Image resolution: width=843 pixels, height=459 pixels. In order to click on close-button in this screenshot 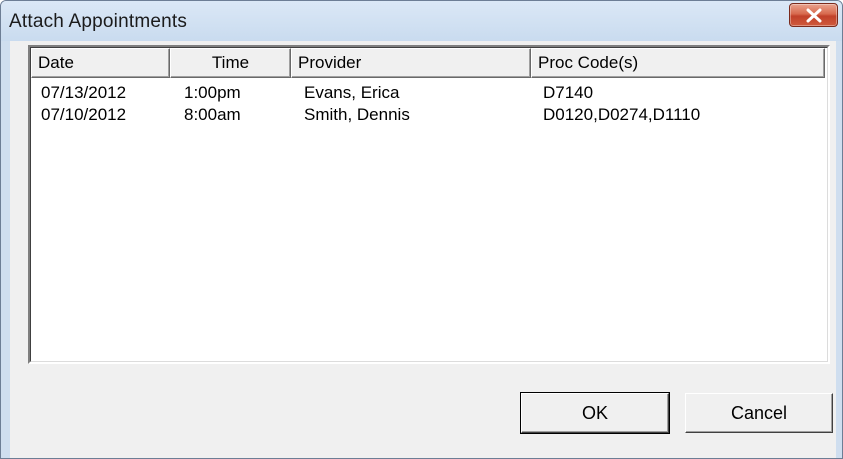, I will do `click(813, 15)`.